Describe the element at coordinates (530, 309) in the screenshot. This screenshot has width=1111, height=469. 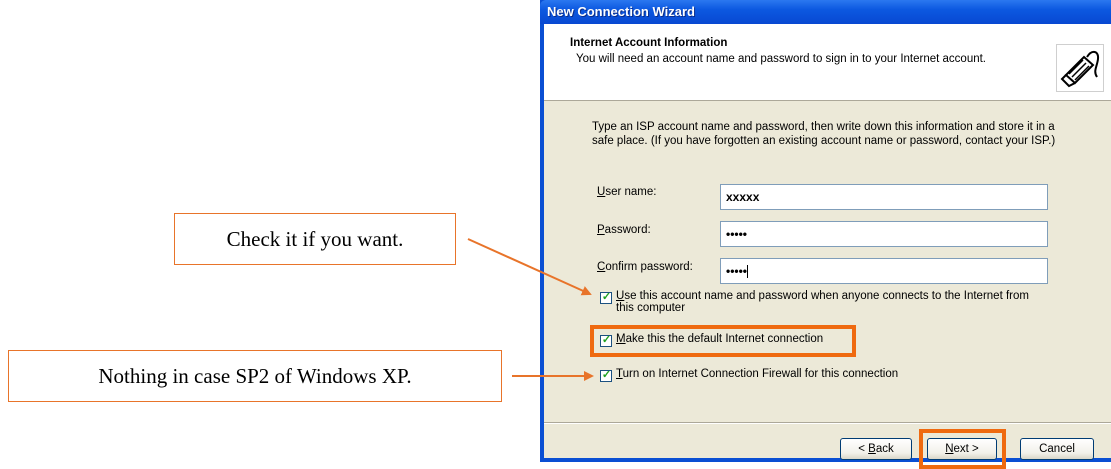
I see `callout-arrows` at that location.